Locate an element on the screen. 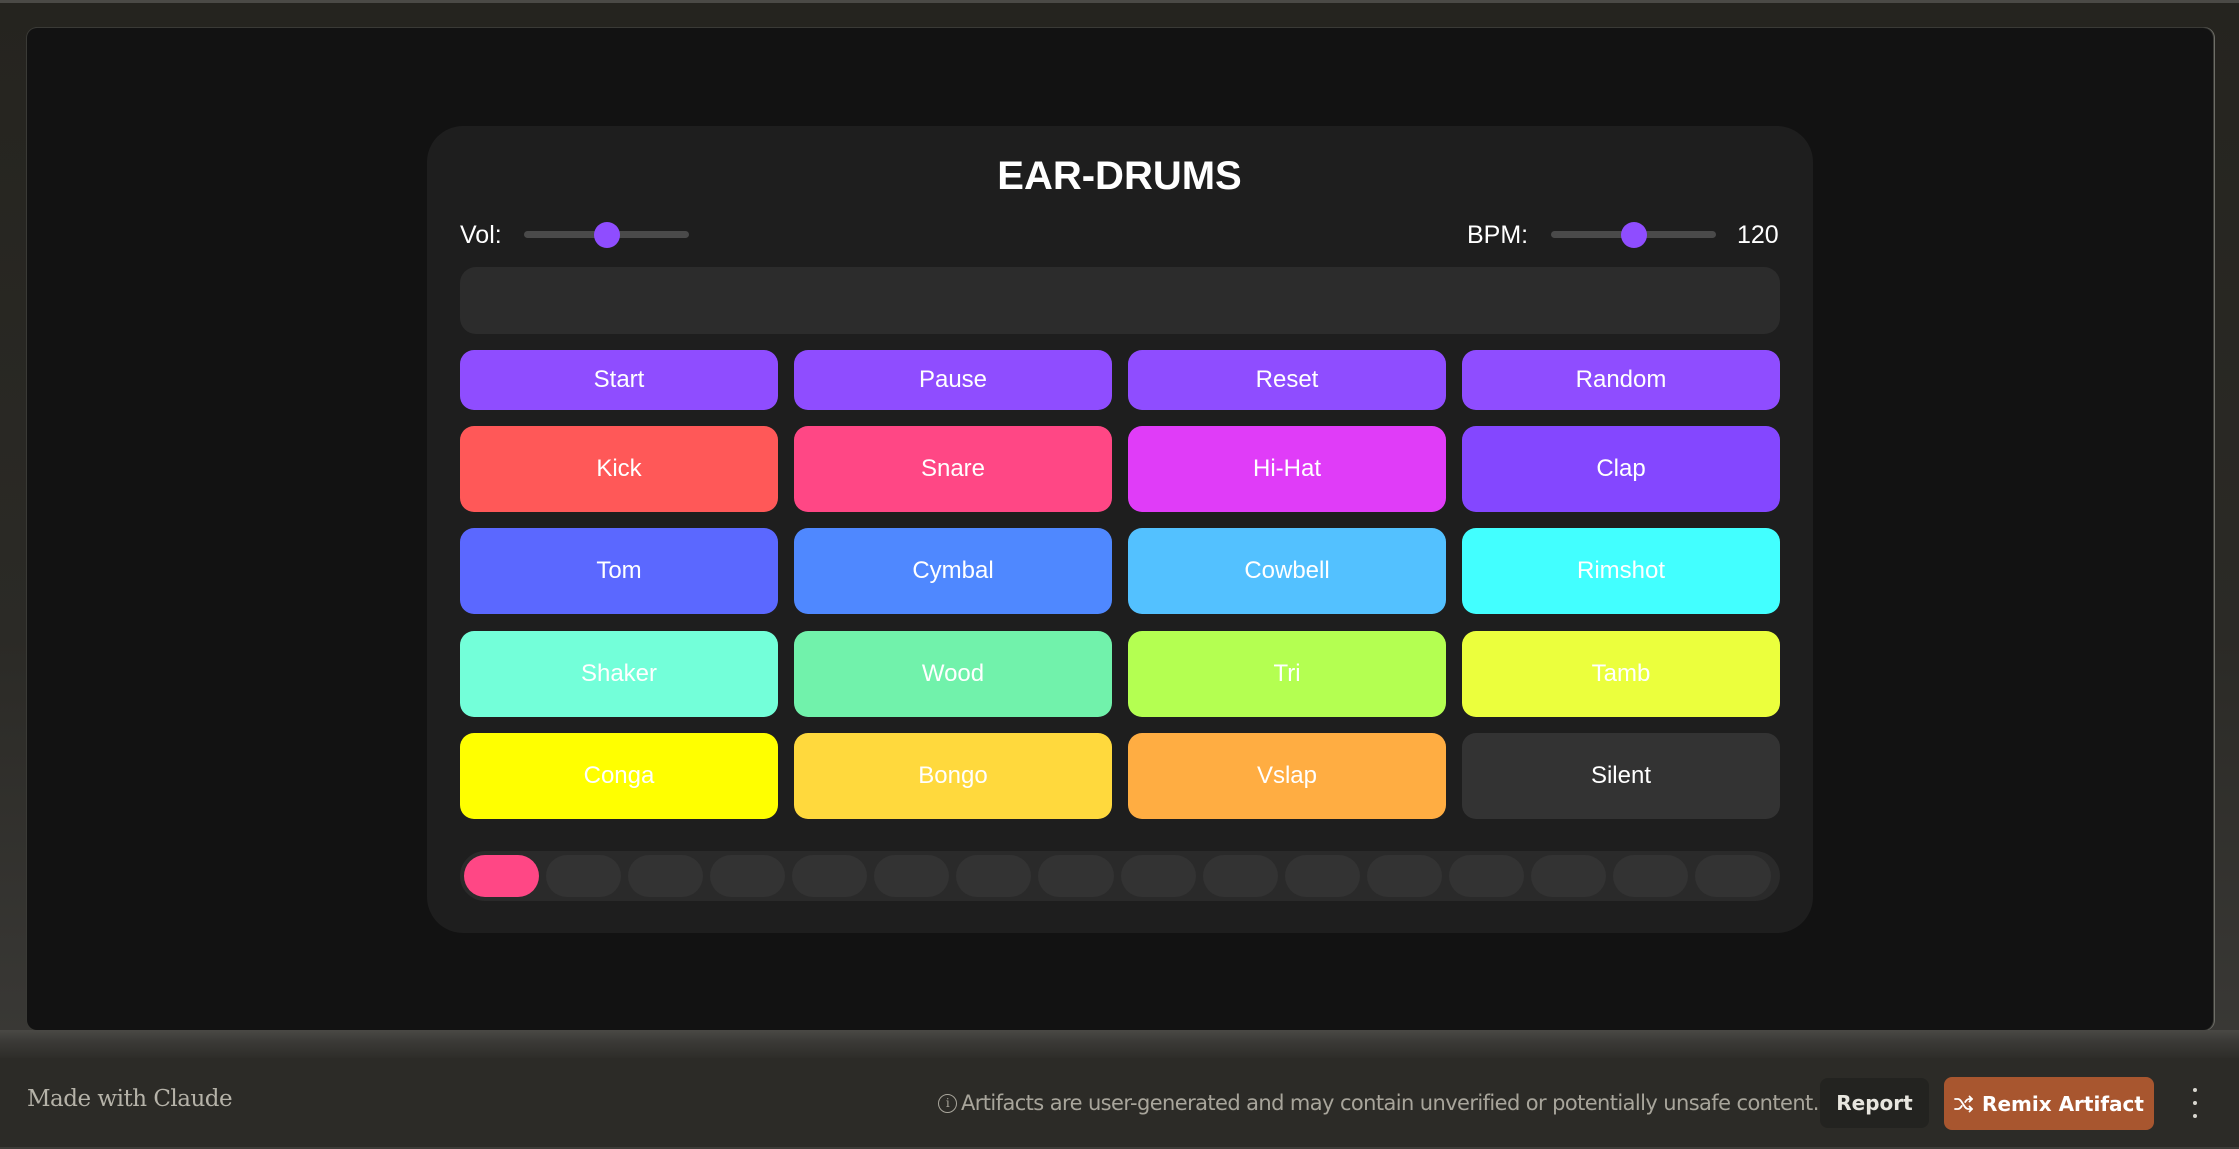 Image resolution: width=2239 pixels, height=1149 pixels. pad-conga: Conga is located at coordinates (619, 776).